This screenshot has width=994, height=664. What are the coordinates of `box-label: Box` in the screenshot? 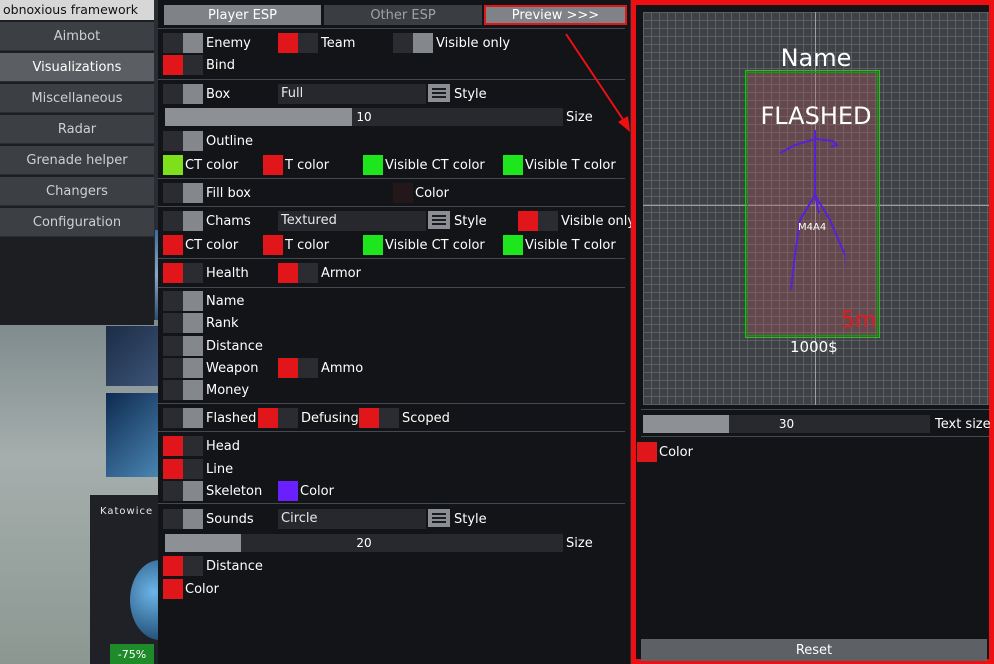 It's located at (218, 94).